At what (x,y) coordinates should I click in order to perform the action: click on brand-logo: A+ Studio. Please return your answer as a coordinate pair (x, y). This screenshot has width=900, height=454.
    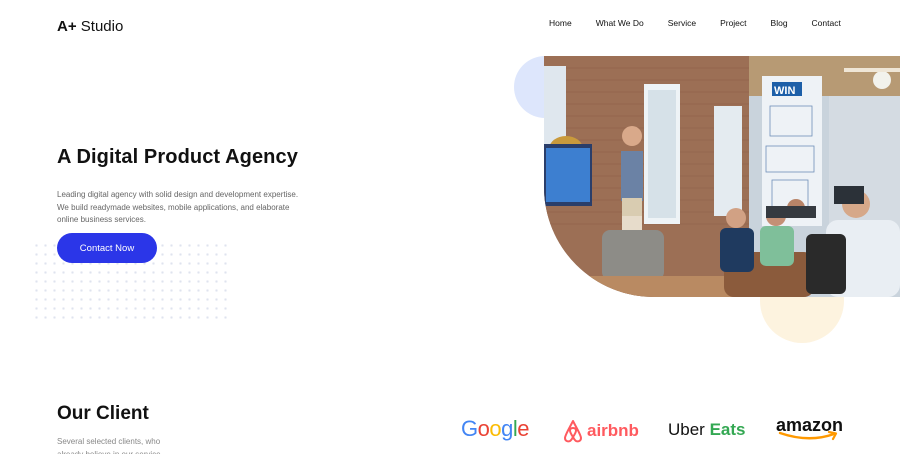
    Looking at the image, I should click on (90, 26).